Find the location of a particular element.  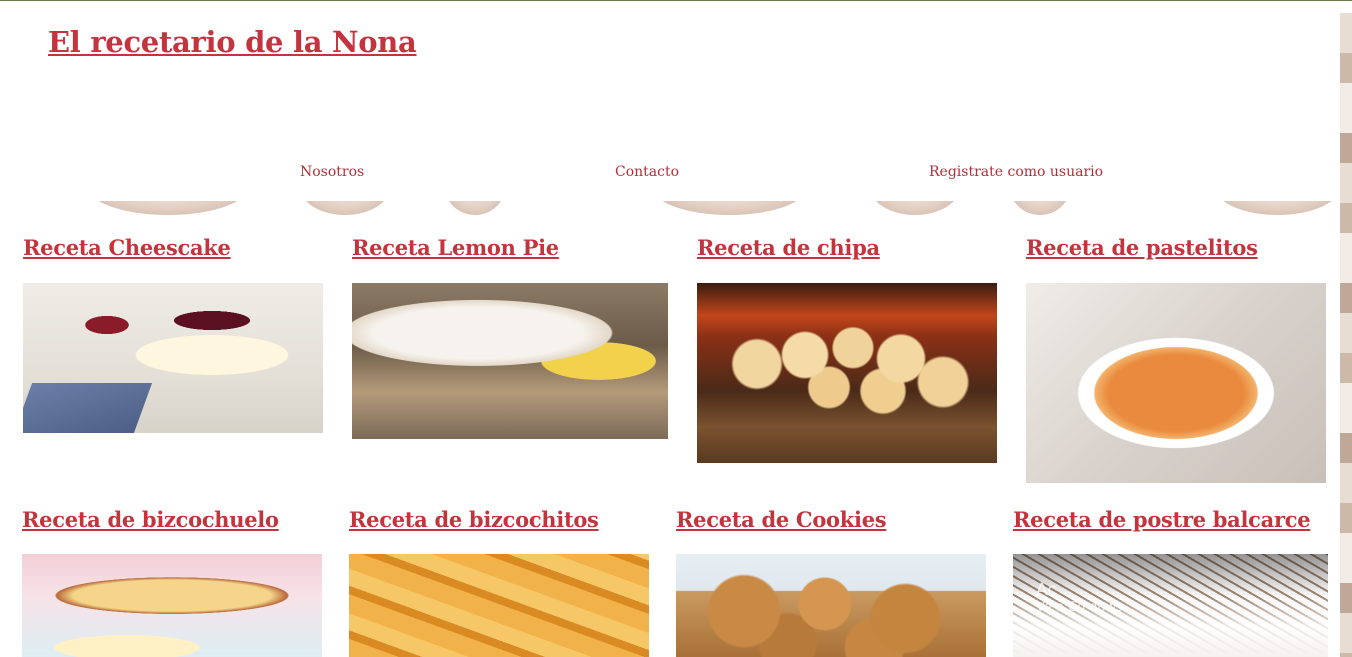

recipe-title-link: Receta de pastelitos is located at coordinates (1142, 247).